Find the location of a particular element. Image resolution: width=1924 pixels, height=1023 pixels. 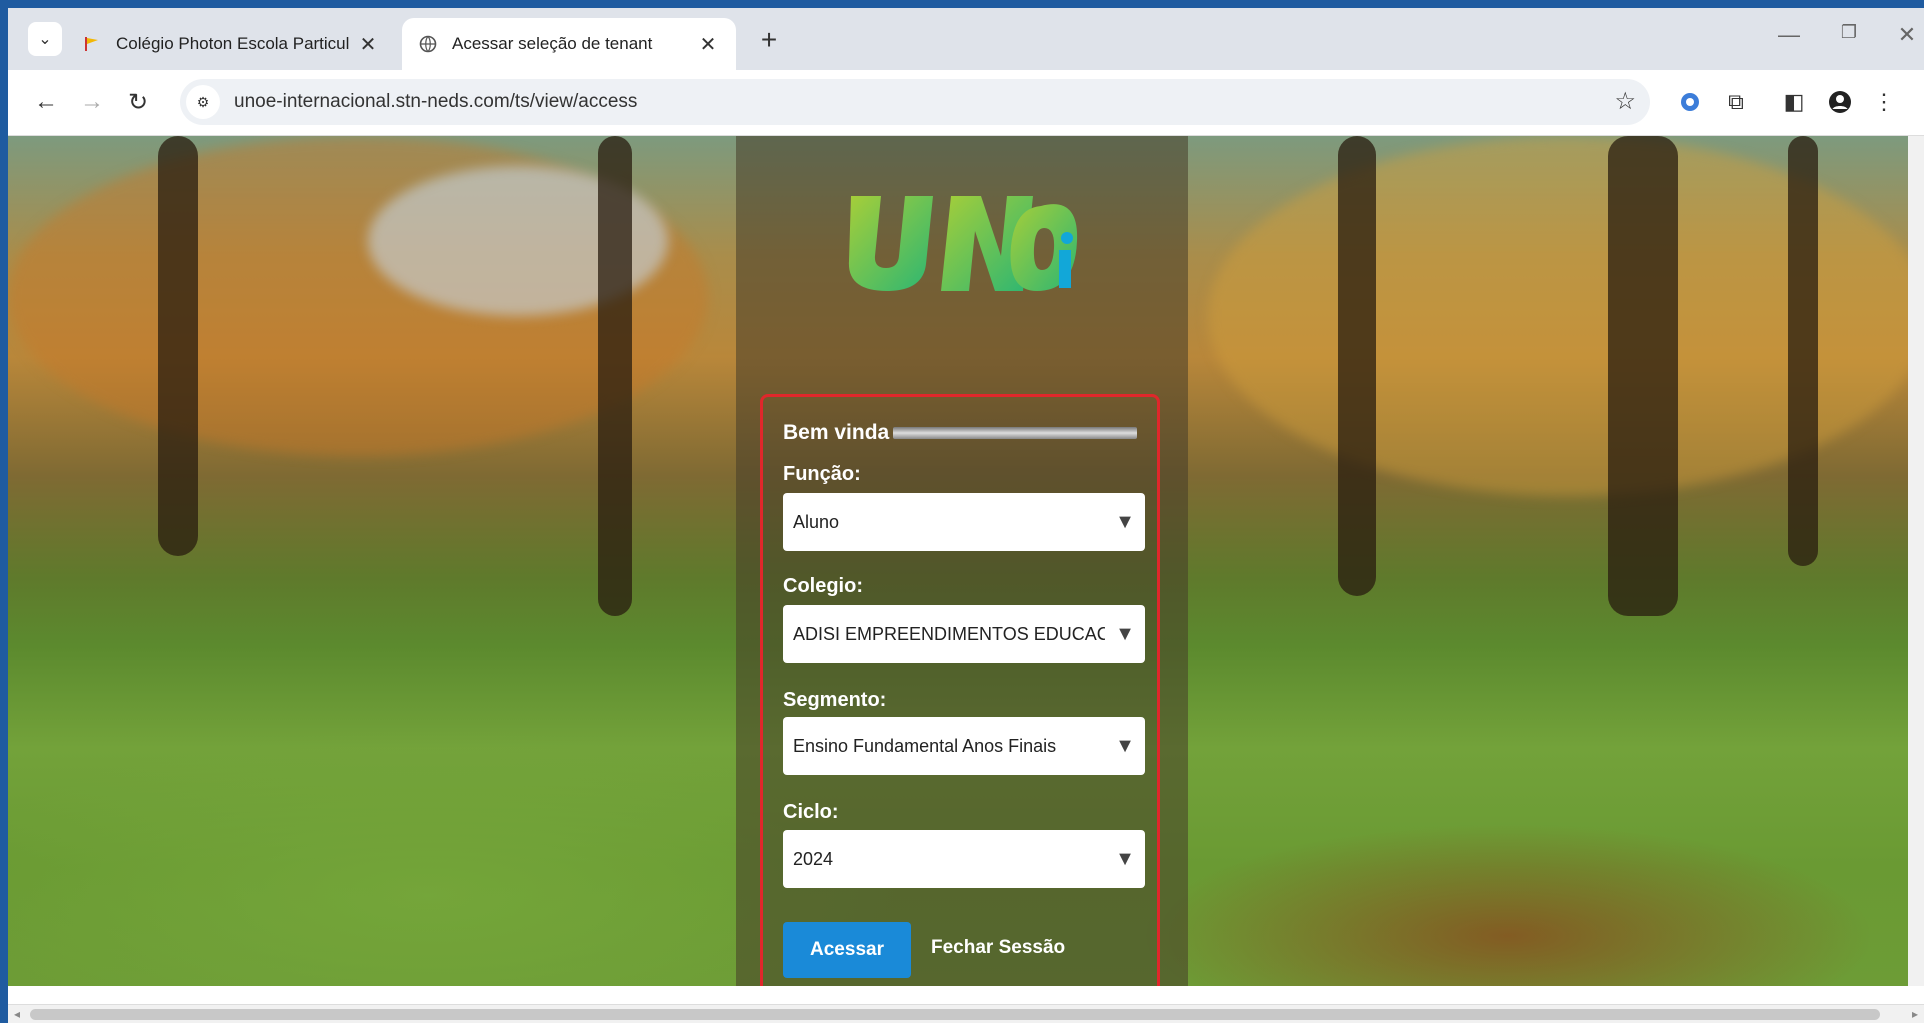

colegio-label: Colegio: is located at coordinates (823, 586).